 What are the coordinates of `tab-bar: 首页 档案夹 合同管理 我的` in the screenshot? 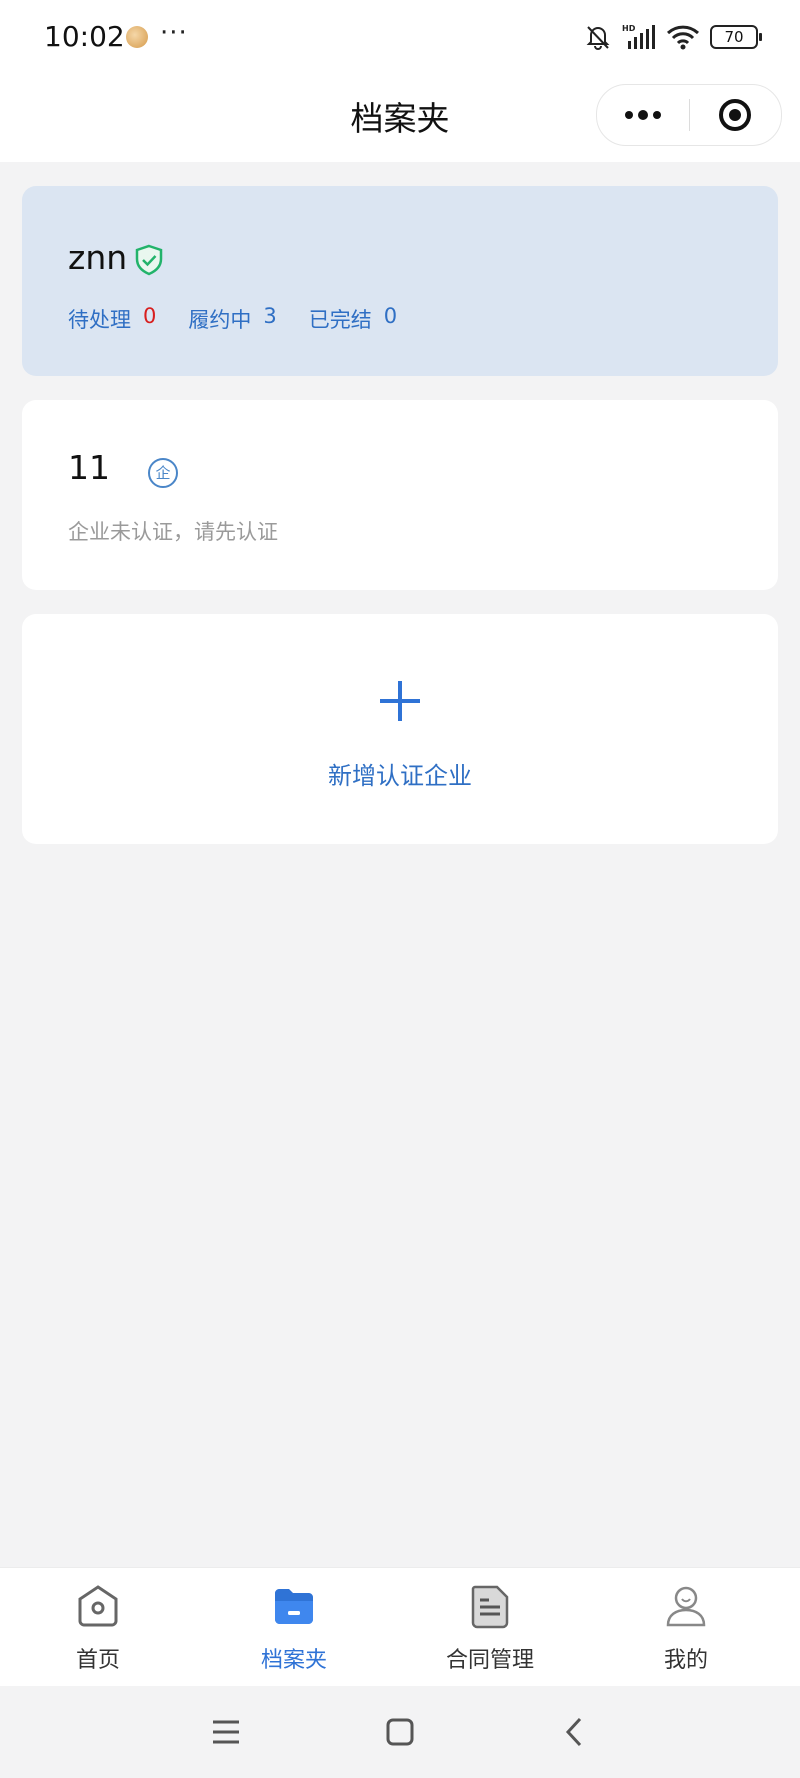 It's located at (400, 1626).